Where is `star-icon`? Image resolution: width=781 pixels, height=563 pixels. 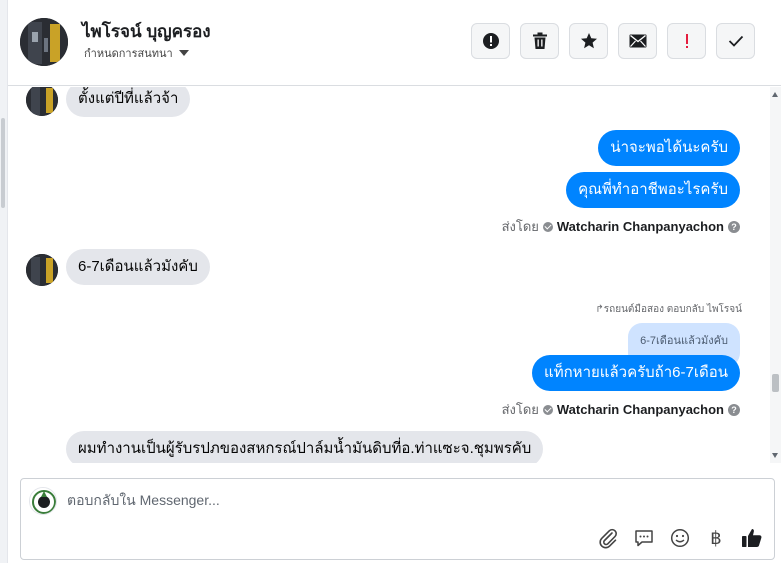 star-icon is located at coordinates (588, 41).